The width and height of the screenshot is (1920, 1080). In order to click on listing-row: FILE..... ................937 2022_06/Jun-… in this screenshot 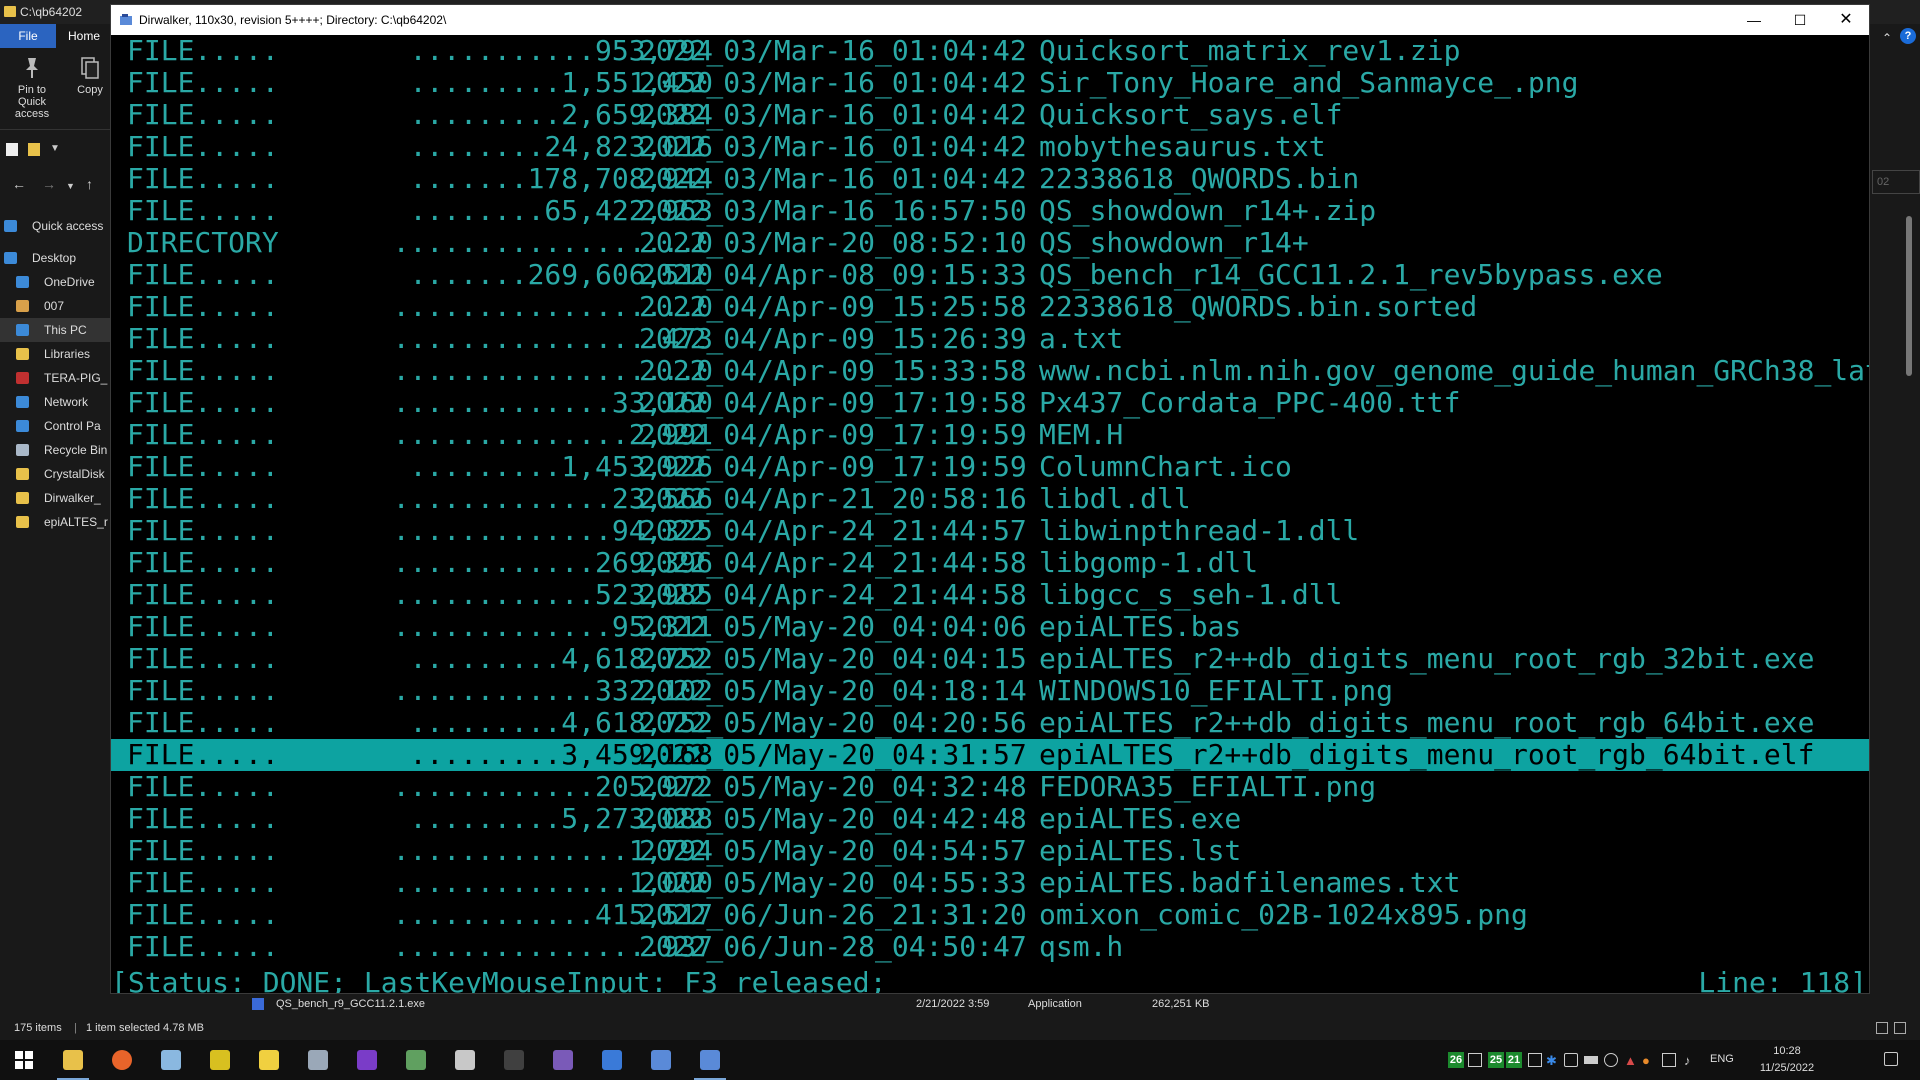, I will do `click(990, 947)`.